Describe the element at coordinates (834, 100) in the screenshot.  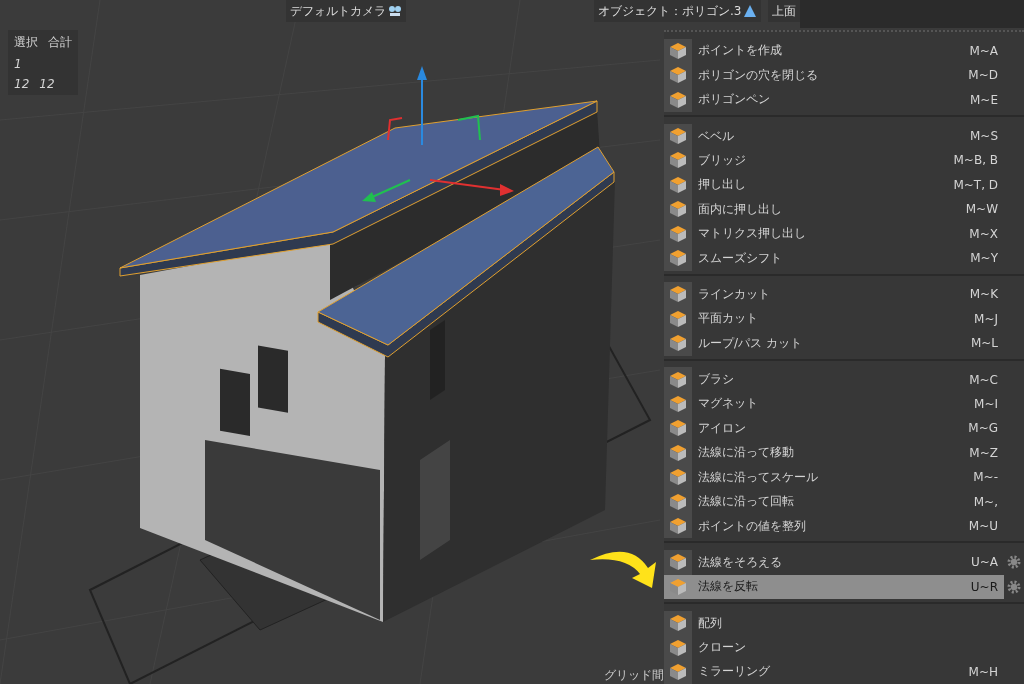
I see `menu-item: ポリゴンペン M~E` at that location.